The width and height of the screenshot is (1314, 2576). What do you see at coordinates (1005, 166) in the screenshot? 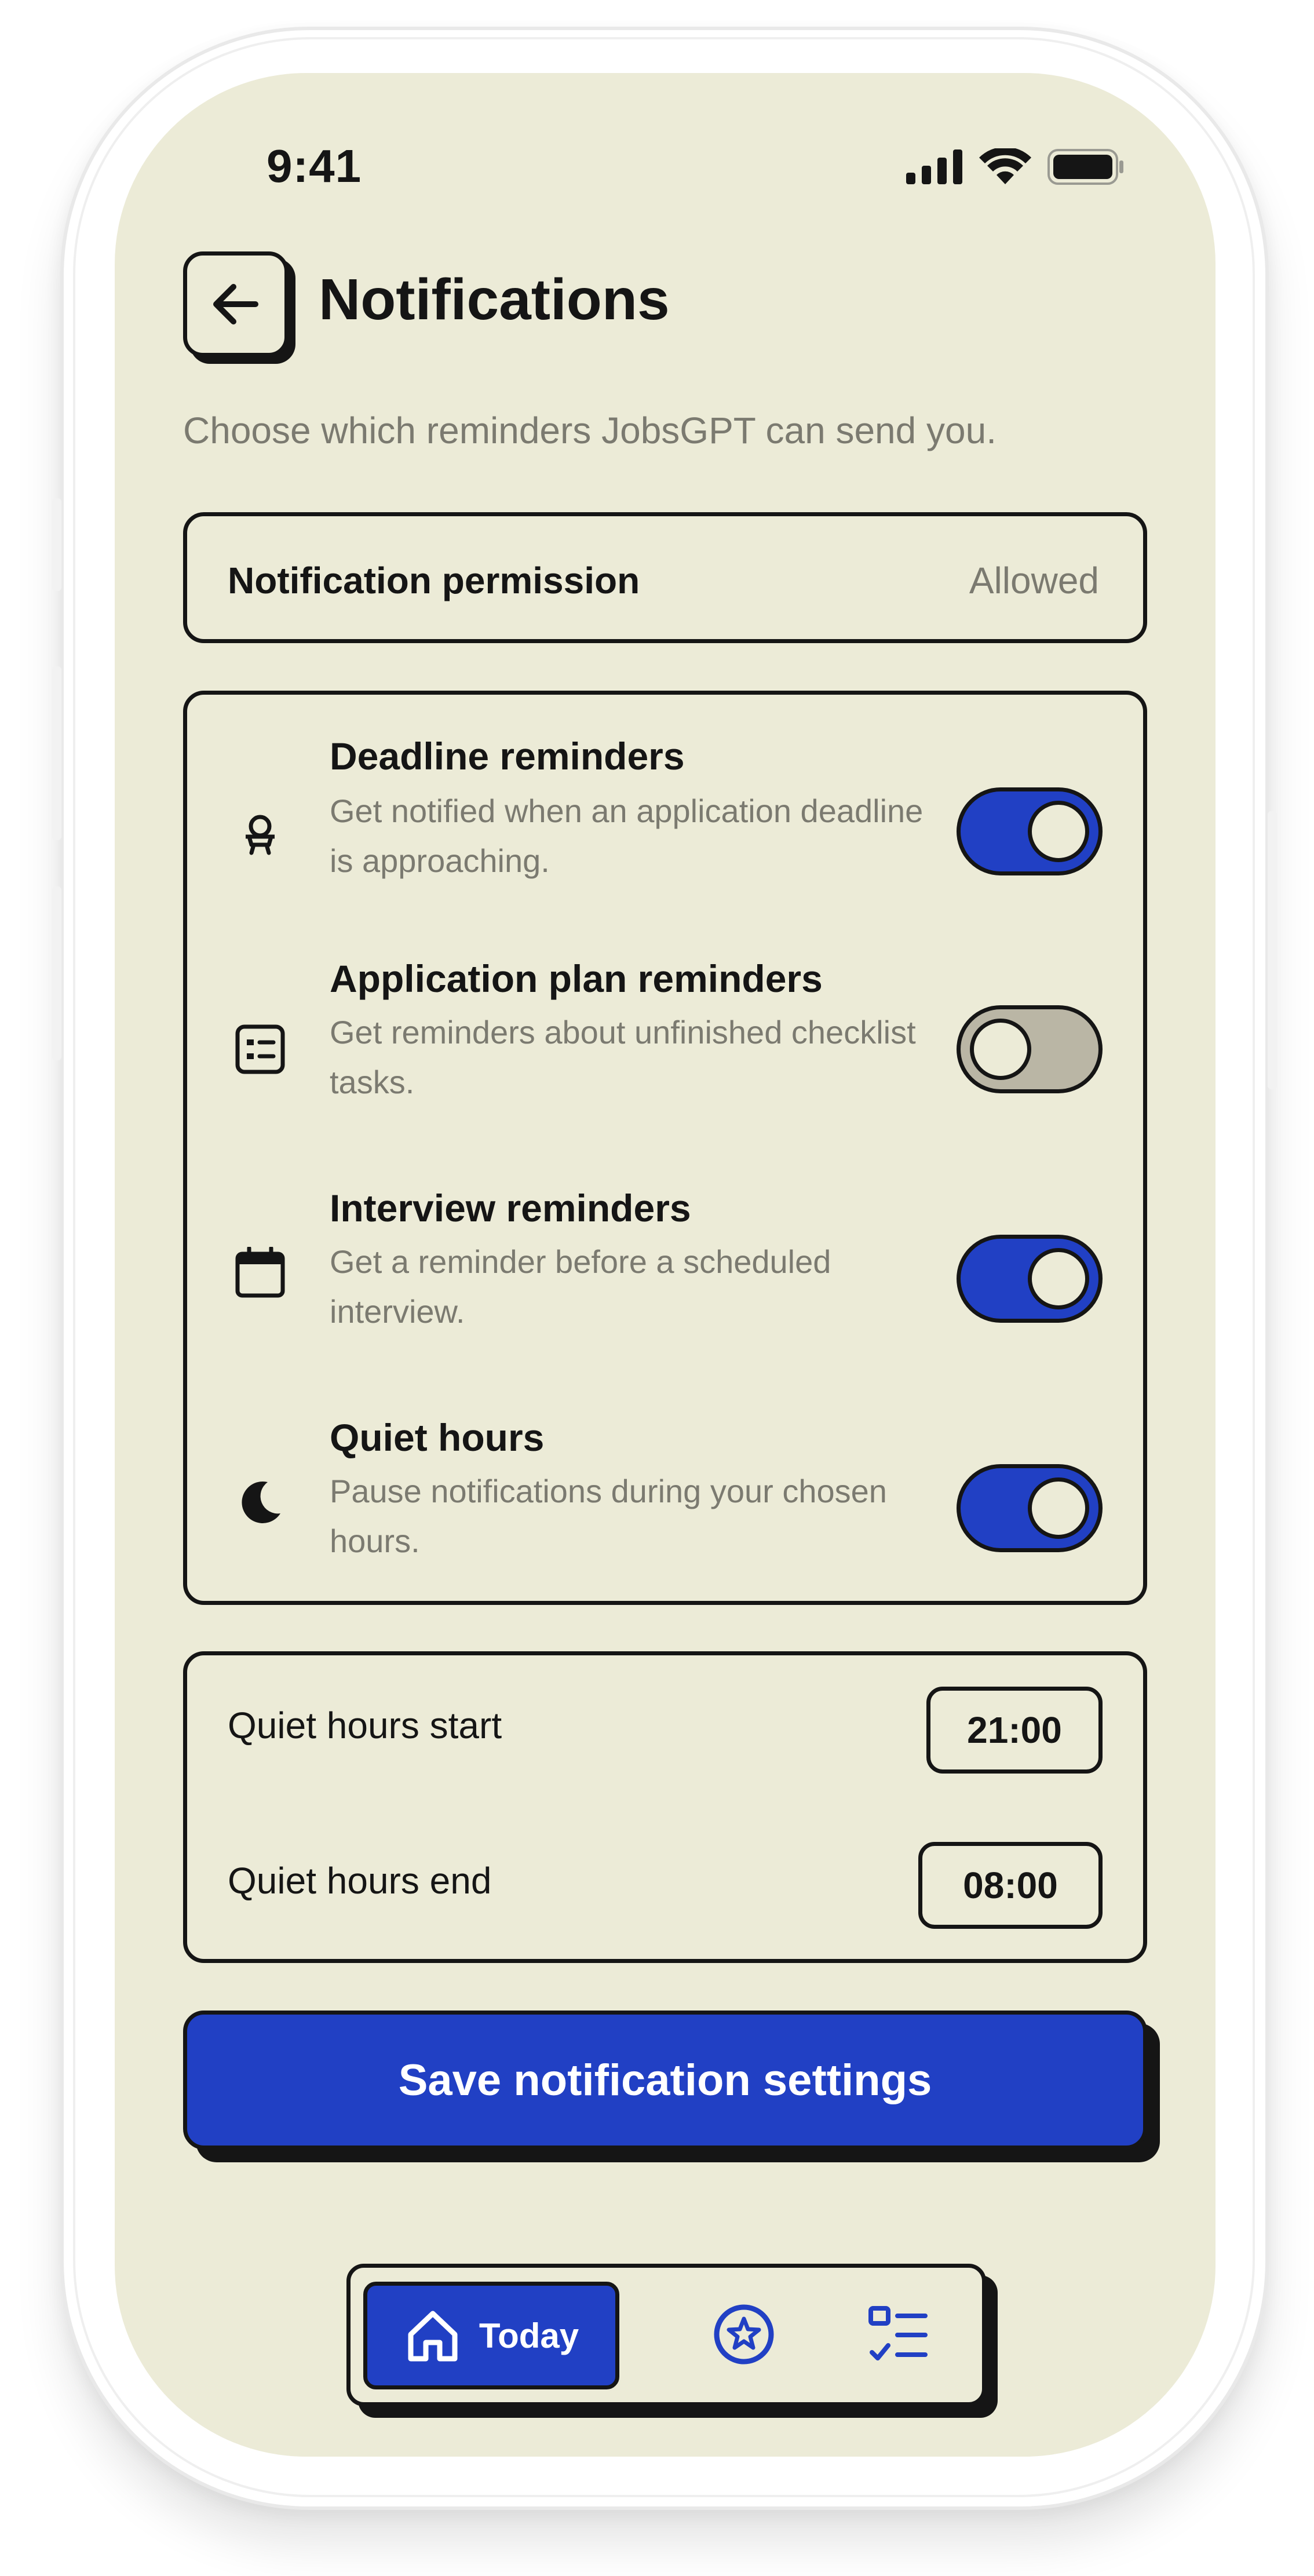
I see `wifi-icon` at bounding box center [1005, 166].